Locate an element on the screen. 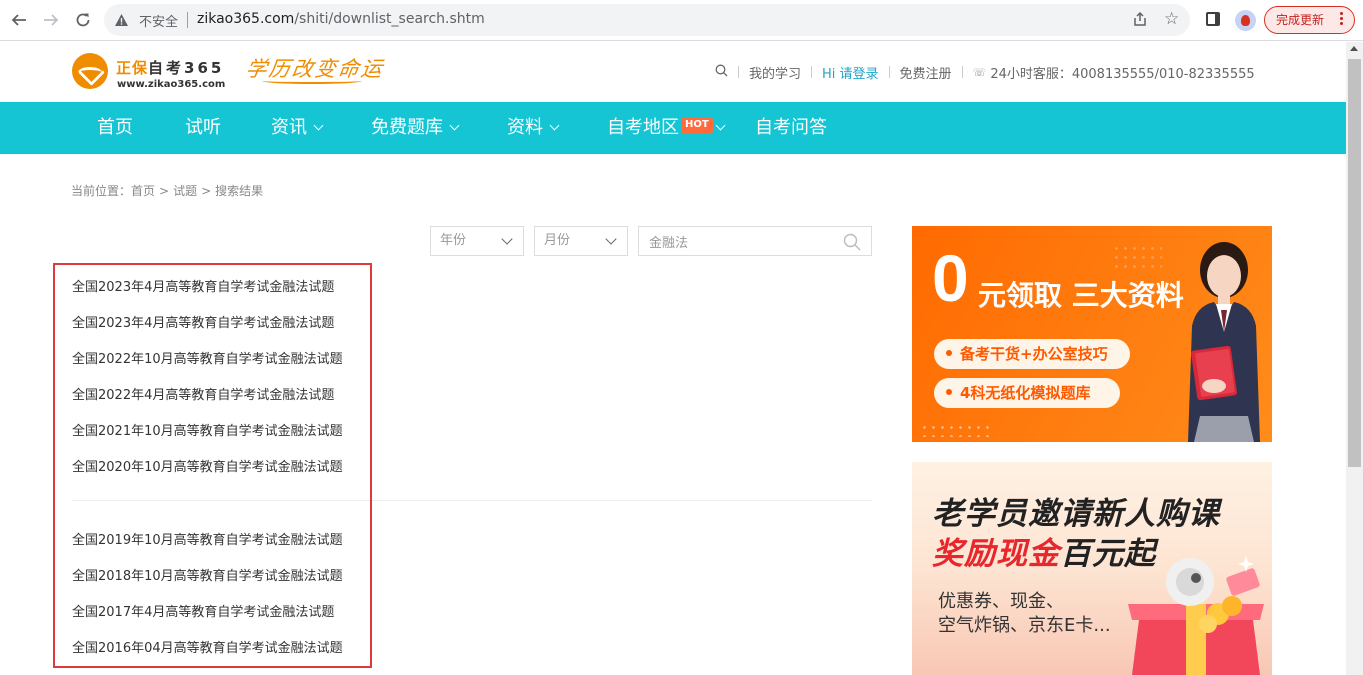 The height and width of the screenshot is (675, 1363). menu-dots-icon is located at coordinates (1342, 18).